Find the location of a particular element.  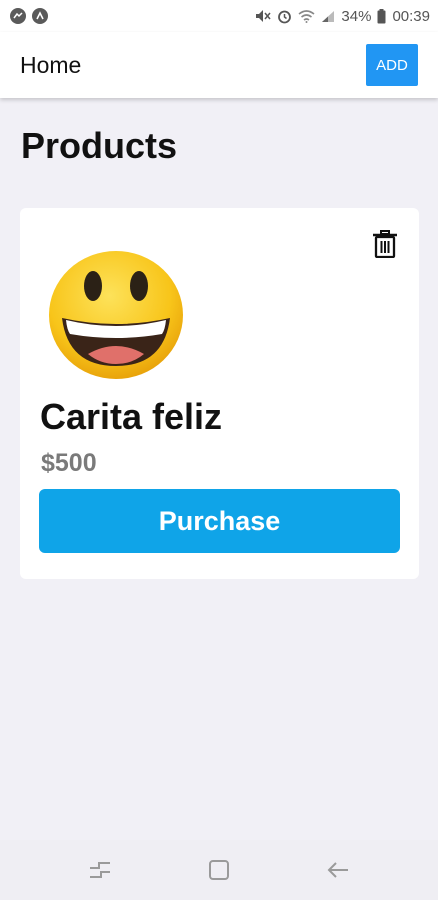

recent-apps-icon is located at coordinates (100, 870).